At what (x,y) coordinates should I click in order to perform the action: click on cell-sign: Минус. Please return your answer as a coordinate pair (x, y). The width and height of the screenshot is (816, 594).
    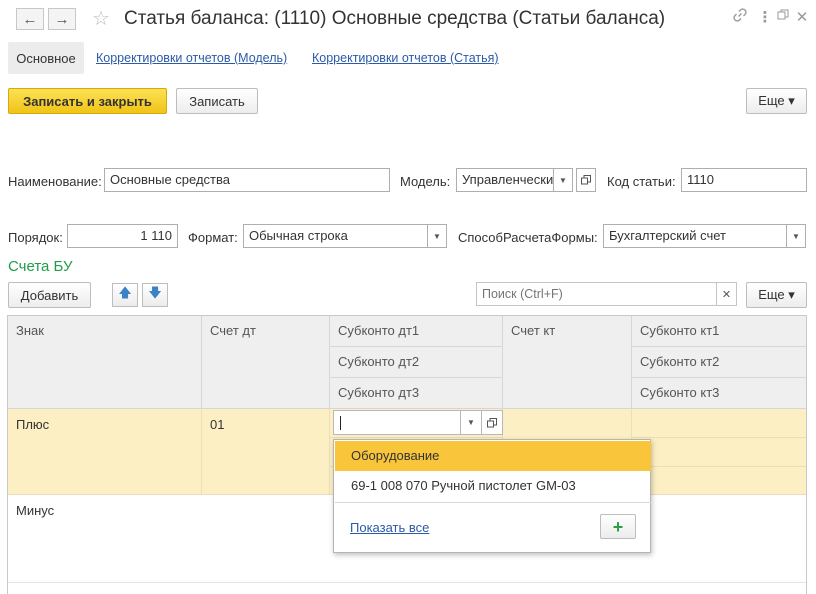
    Looking at the image, I should click on (105, 538).